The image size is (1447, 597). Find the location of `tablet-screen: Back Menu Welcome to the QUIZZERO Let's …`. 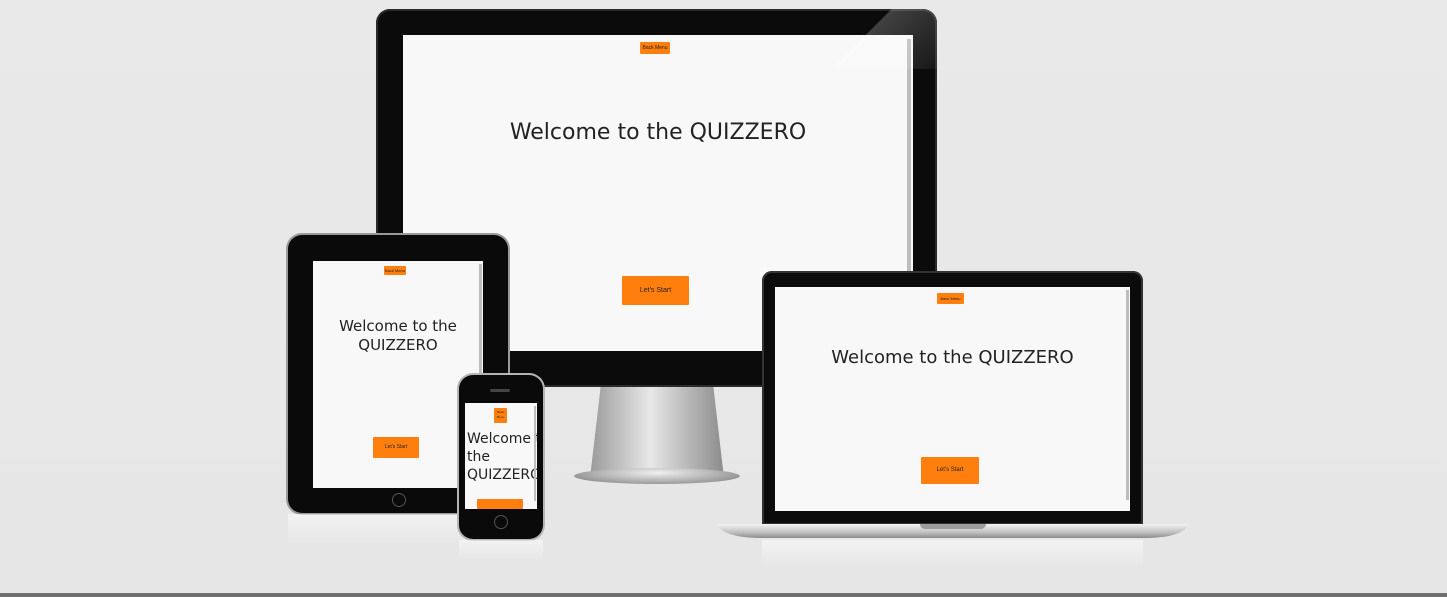

tablet-screen: Back Menu Welcome to the QUIZZERO Let's … is located at coordinates (398, 374).